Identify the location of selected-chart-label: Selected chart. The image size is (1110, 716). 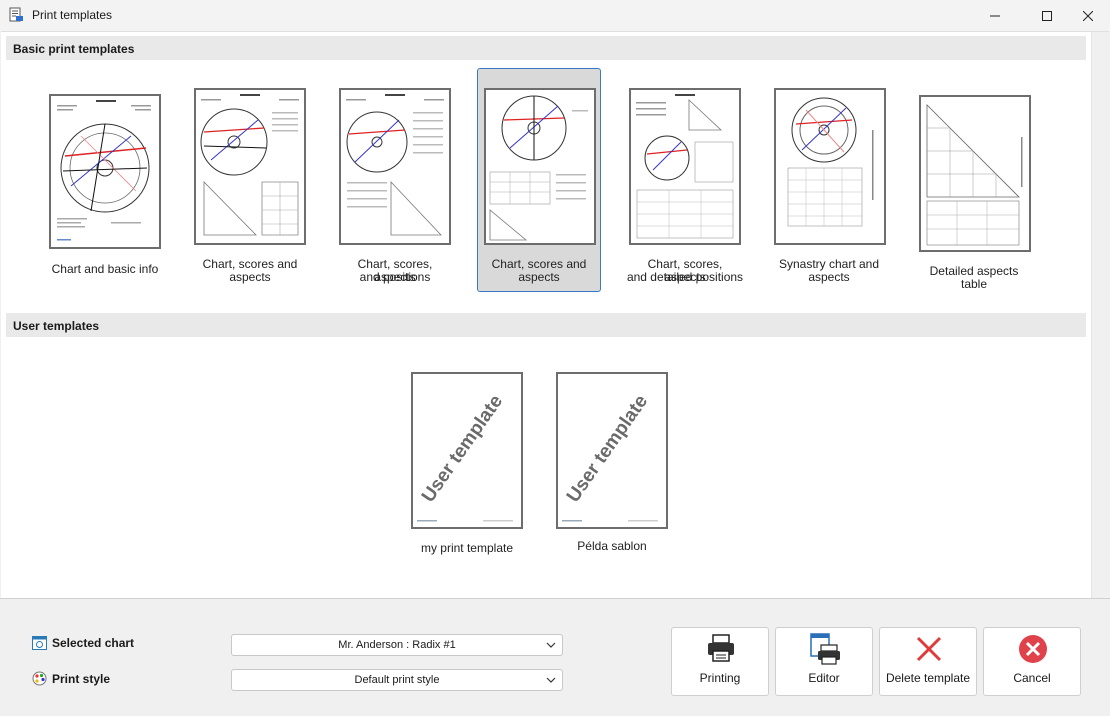
(83, 643).